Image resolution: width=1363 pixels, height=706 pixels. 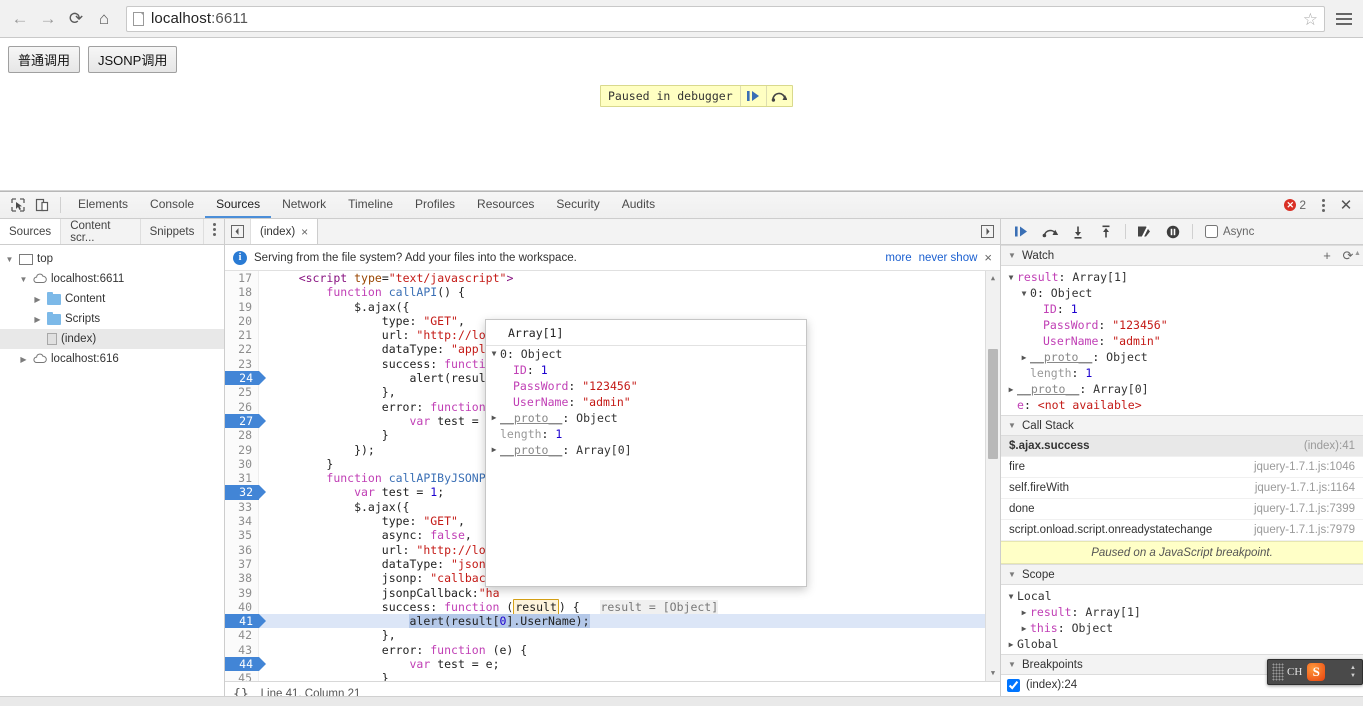 I want to click on tab-network: Network, so click(x=304, y=205).